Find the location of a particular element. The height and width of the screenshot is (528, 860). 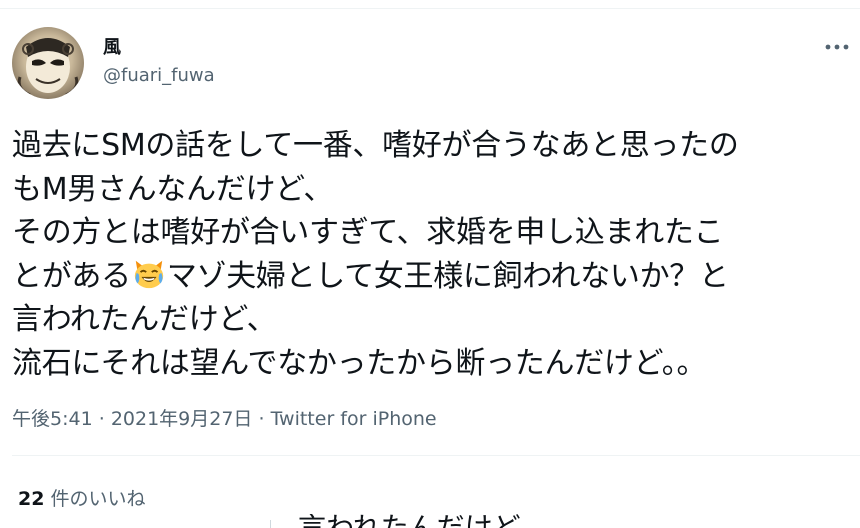

more-options-button is located at coordinates (837, 47).